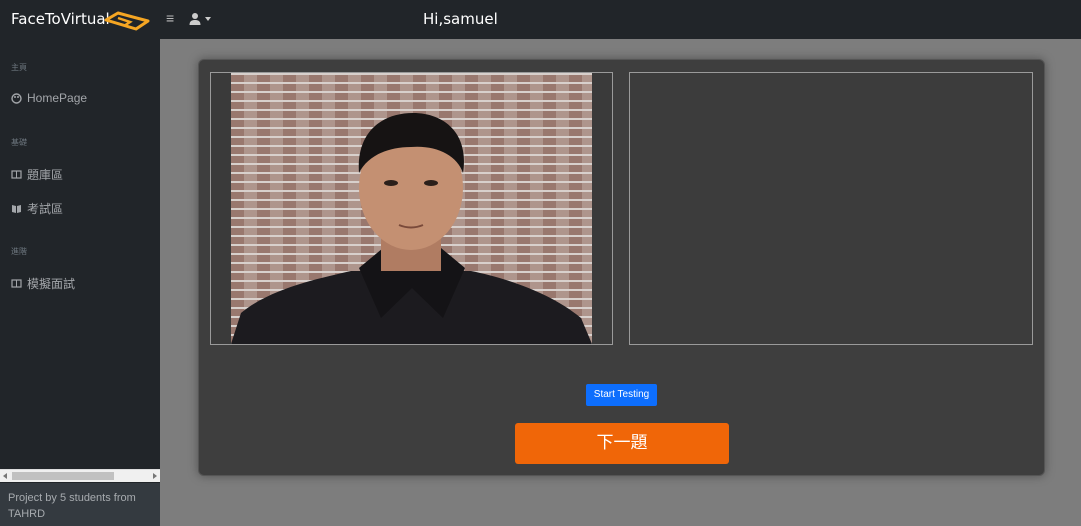 The image size is (1081, 526). Describe the element at coordinates (45, 209) in the screenshot. I see `sidebar-item-label: 考試區` at that location.